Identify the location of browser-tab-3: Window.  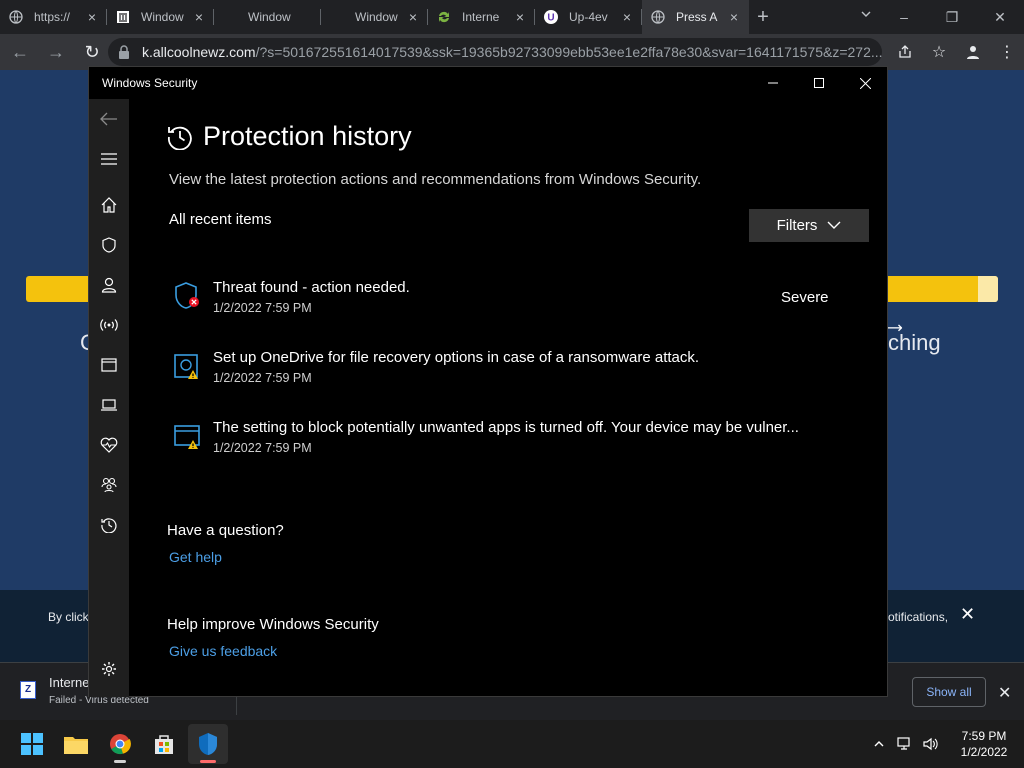
(267, 17).